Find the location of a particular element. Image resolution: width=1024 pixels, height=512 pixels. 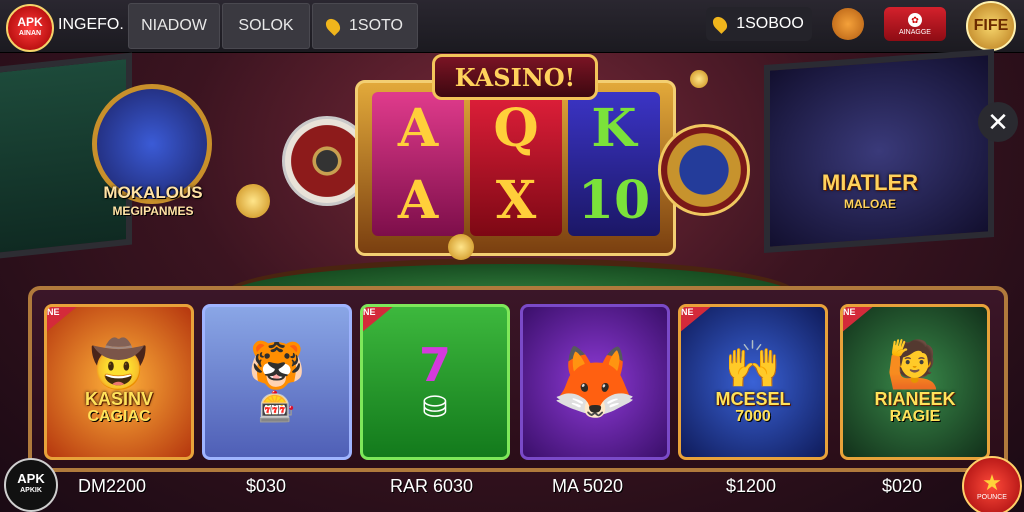

location-pin-icon is located at coordinates (333, 26).